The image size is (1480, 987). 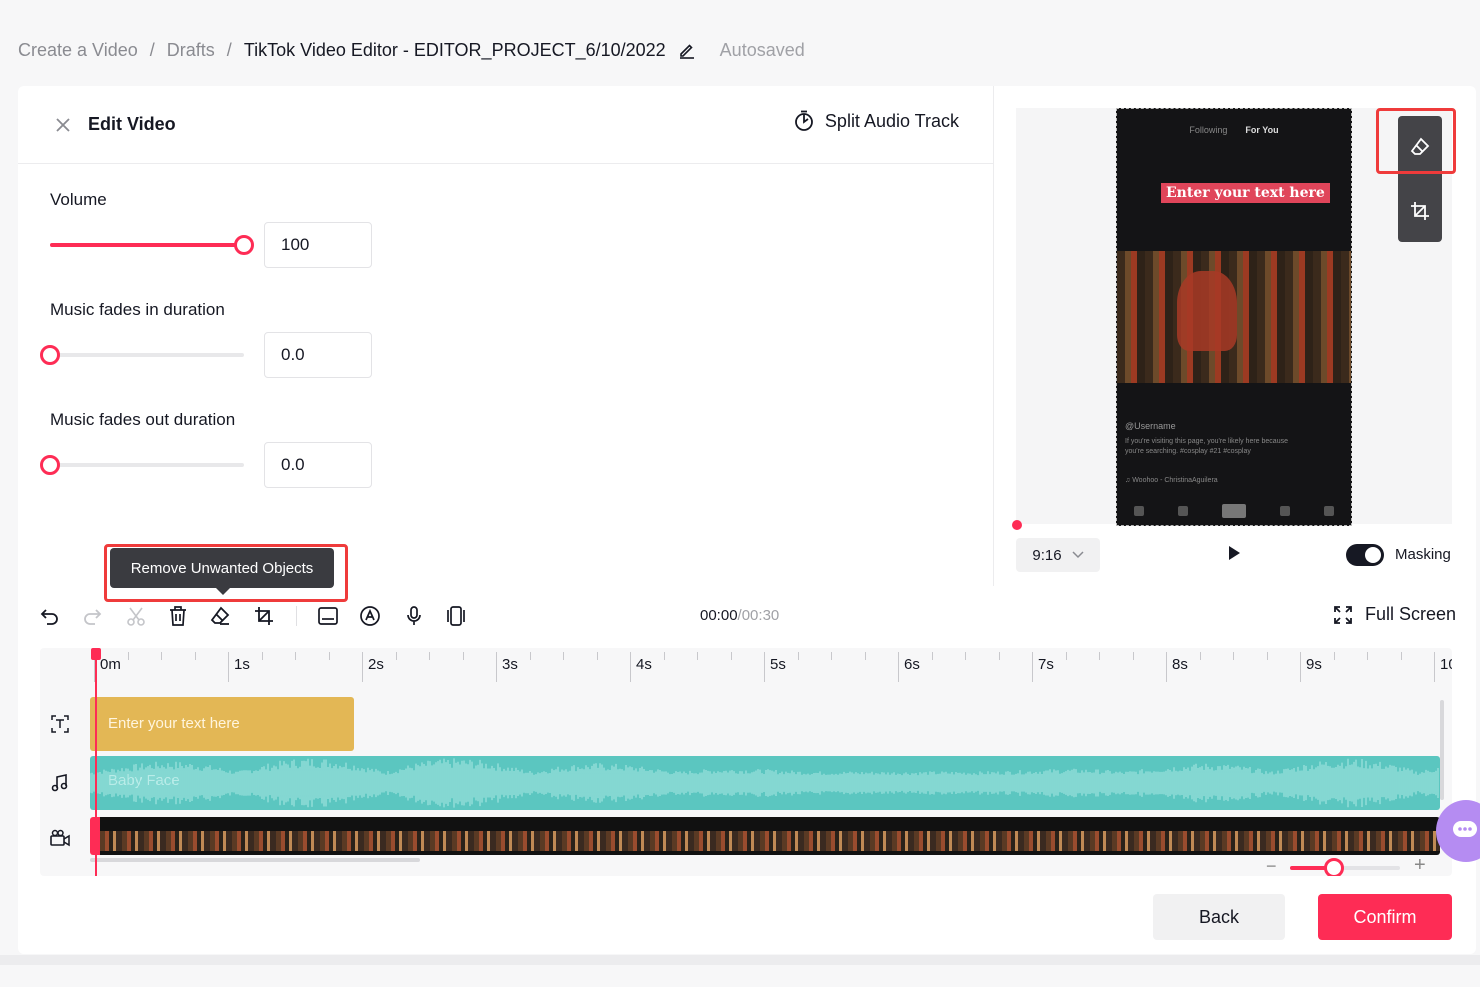 What do you see at coordinates (778, 664) in the screenshot?
I see `ruler-tick-label: 5s` at bounding box center [778, 664].